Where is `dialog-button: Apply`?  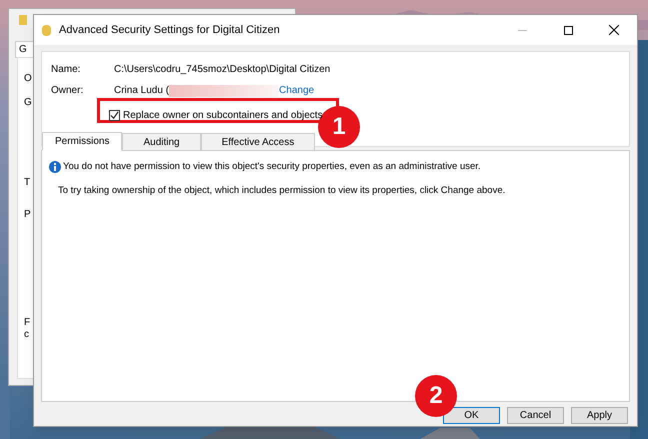
dialog-button: Apply is located at coordinates (599, 415).